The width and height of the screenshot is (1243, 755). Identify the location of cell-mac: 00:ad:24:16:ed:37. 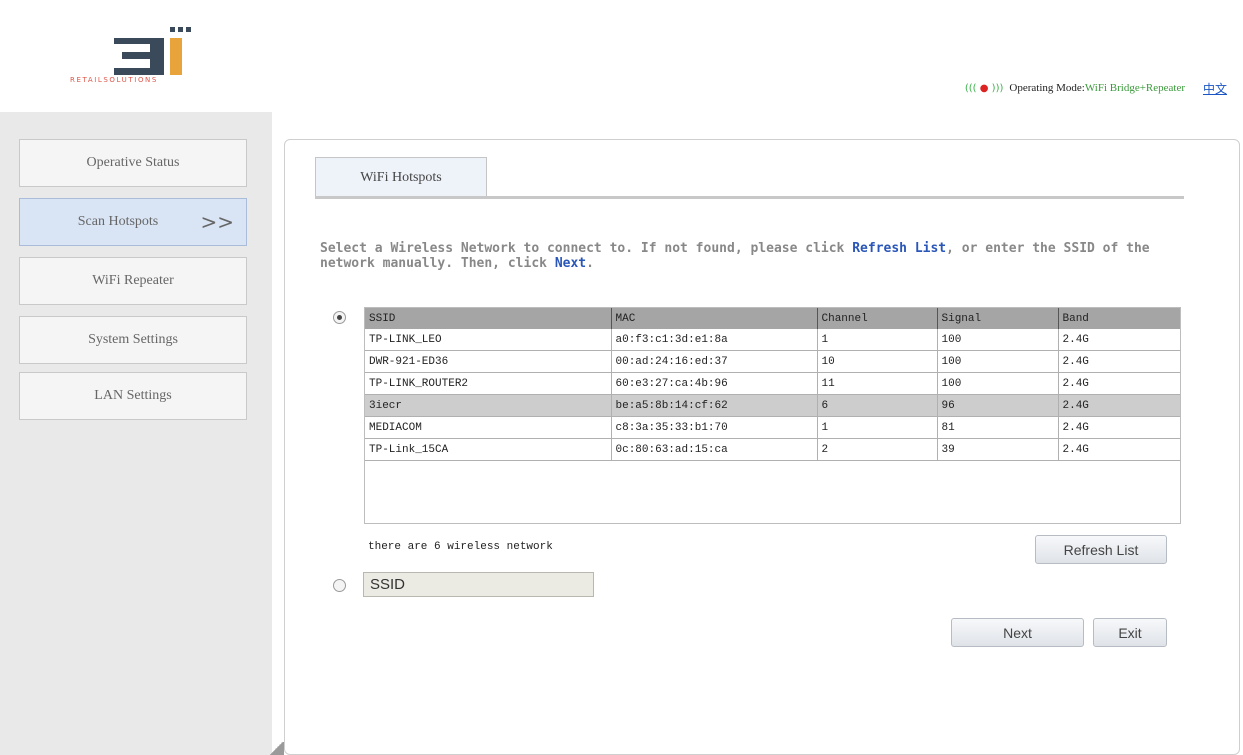
(713, 361).